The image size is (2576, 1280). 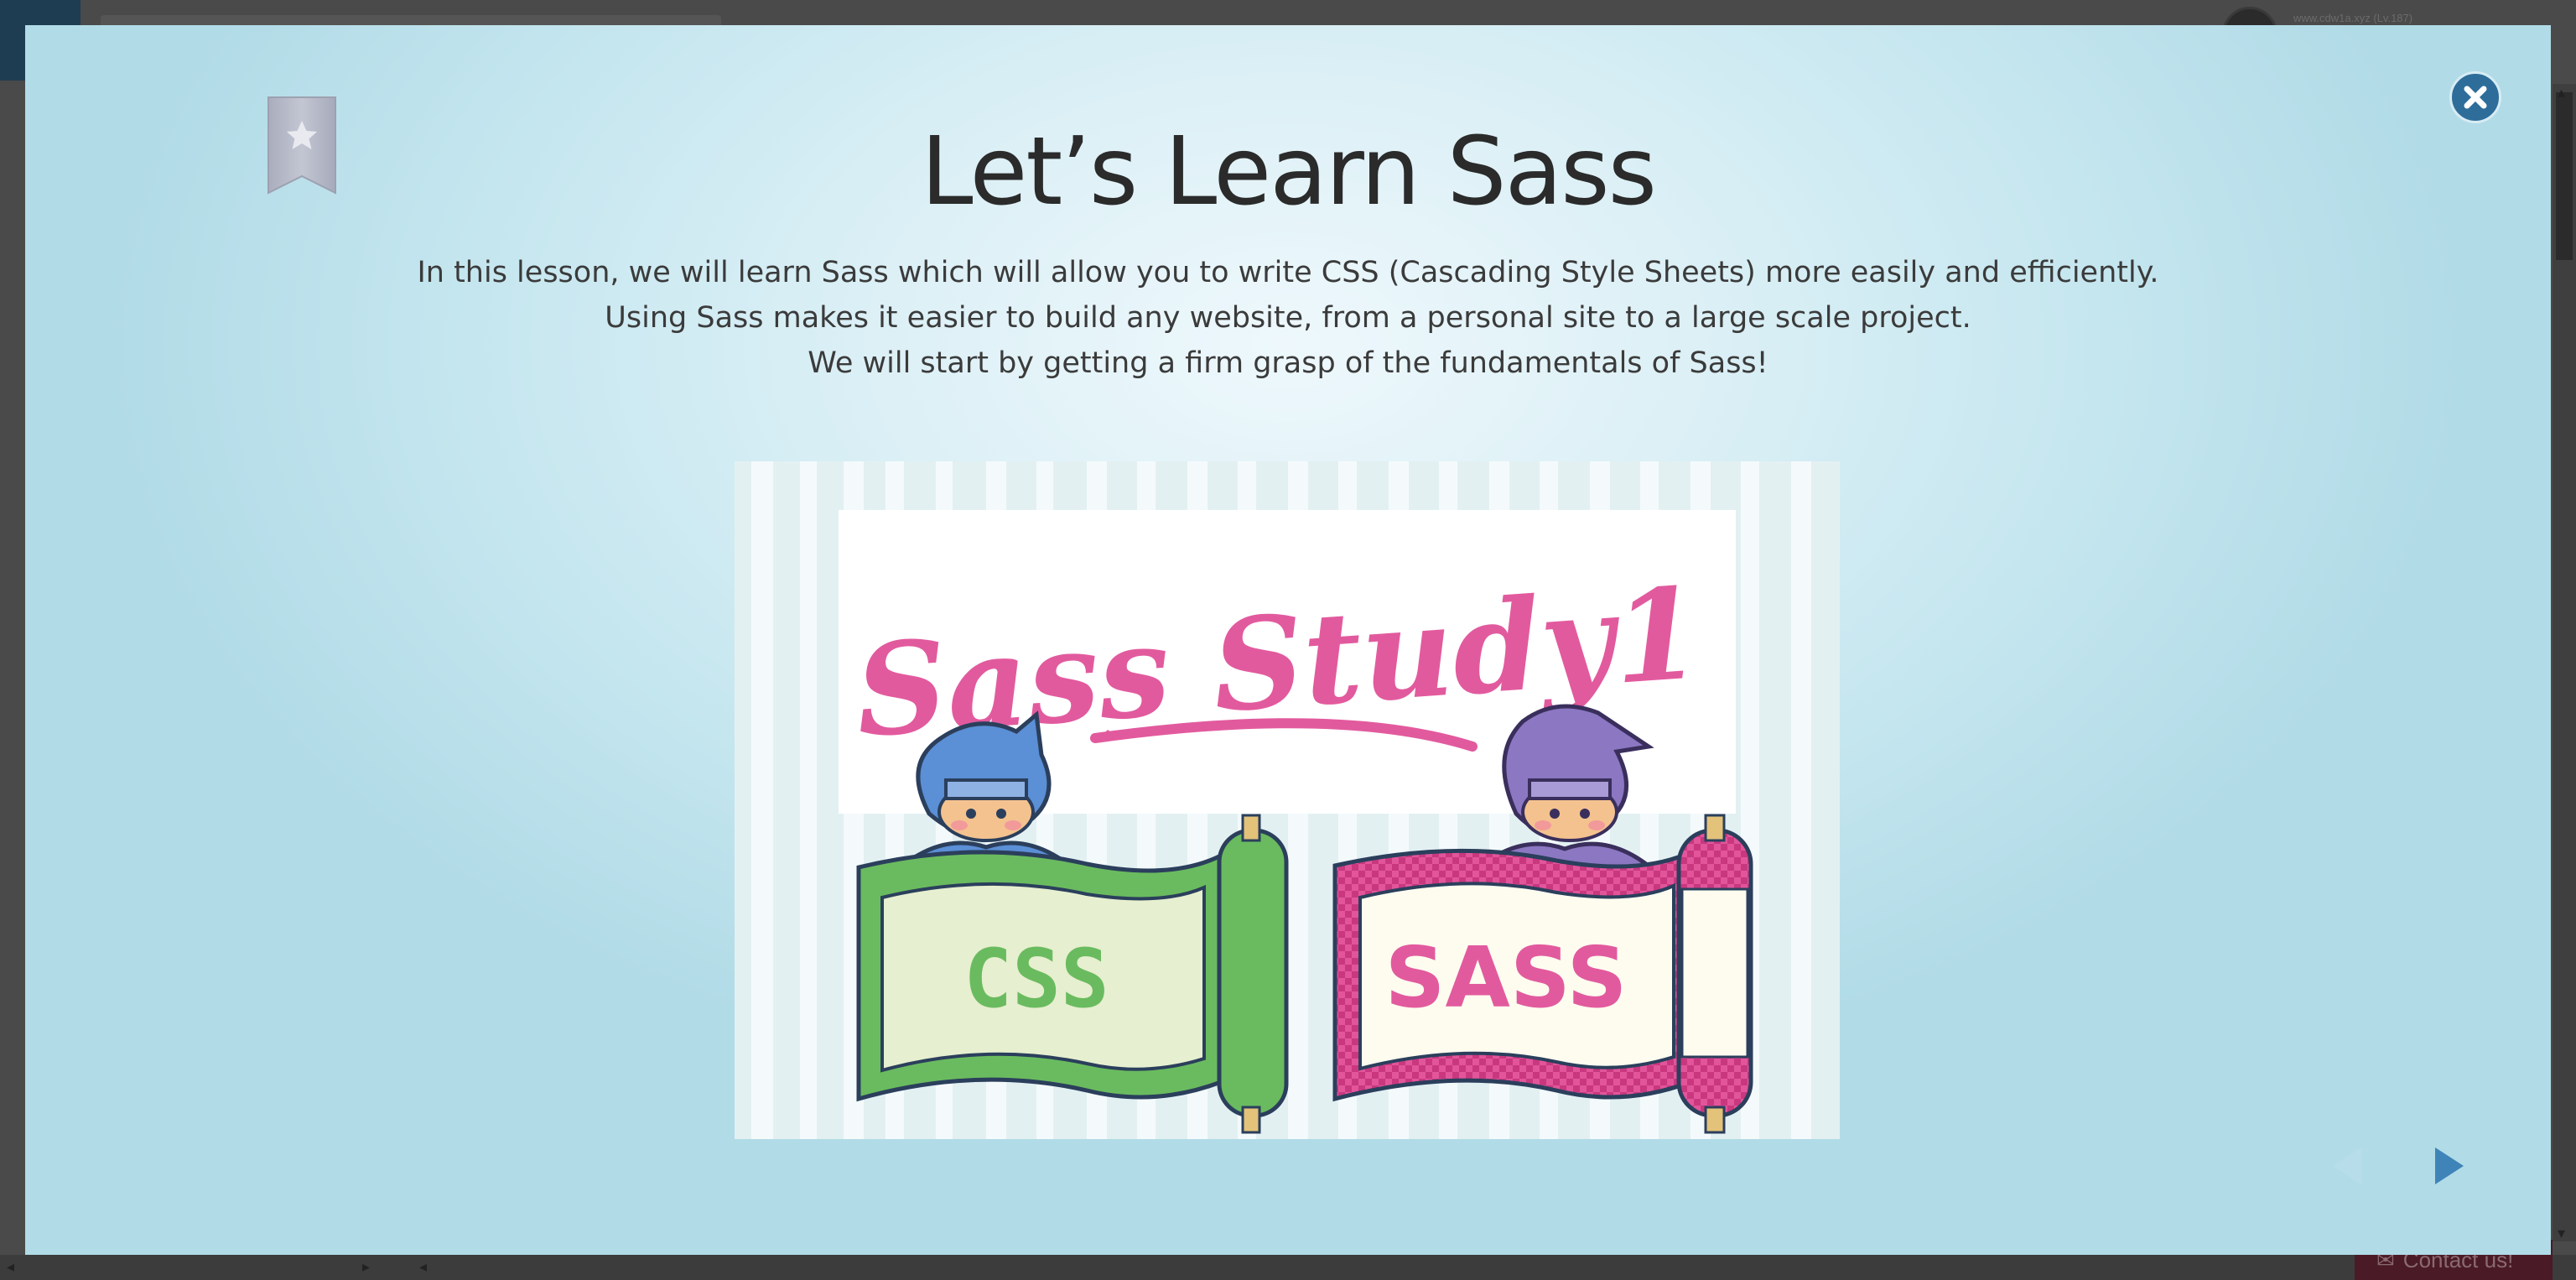 What do you see at coordinates (10, 1267) in the screenshot?
I see `scroll-left-arrow-icon: ◂` at bounding box center [10, 1267].